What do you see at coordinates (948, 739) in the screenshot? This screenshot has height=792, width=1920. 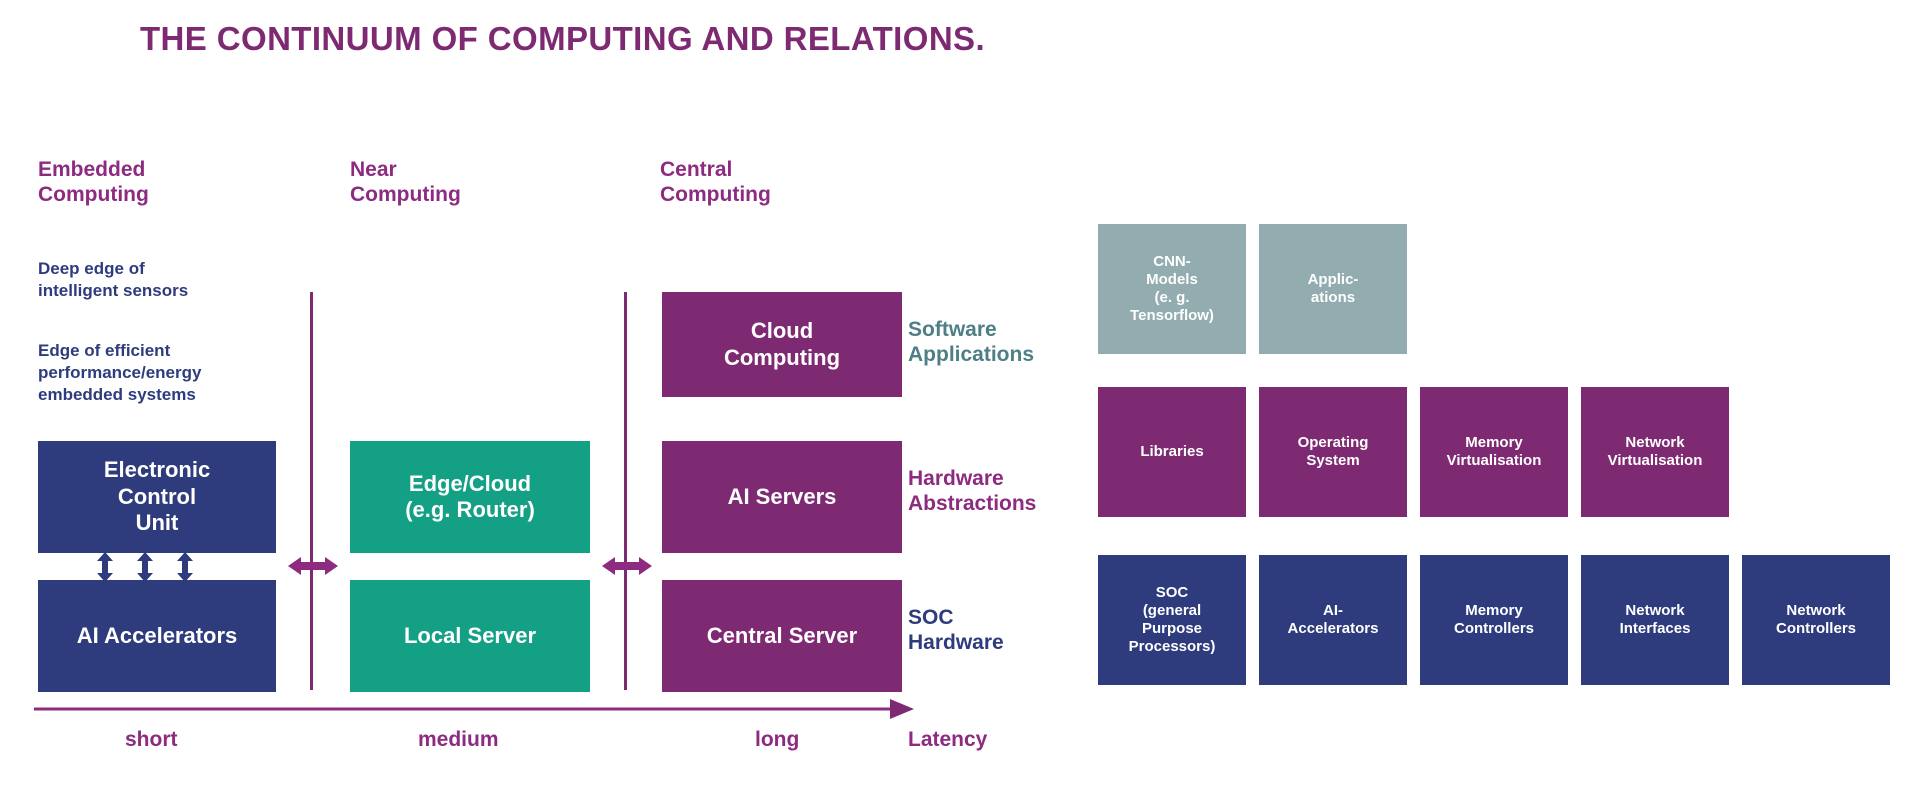 I see `latency-axis-label: Latency` at bounding box center [948, 739].